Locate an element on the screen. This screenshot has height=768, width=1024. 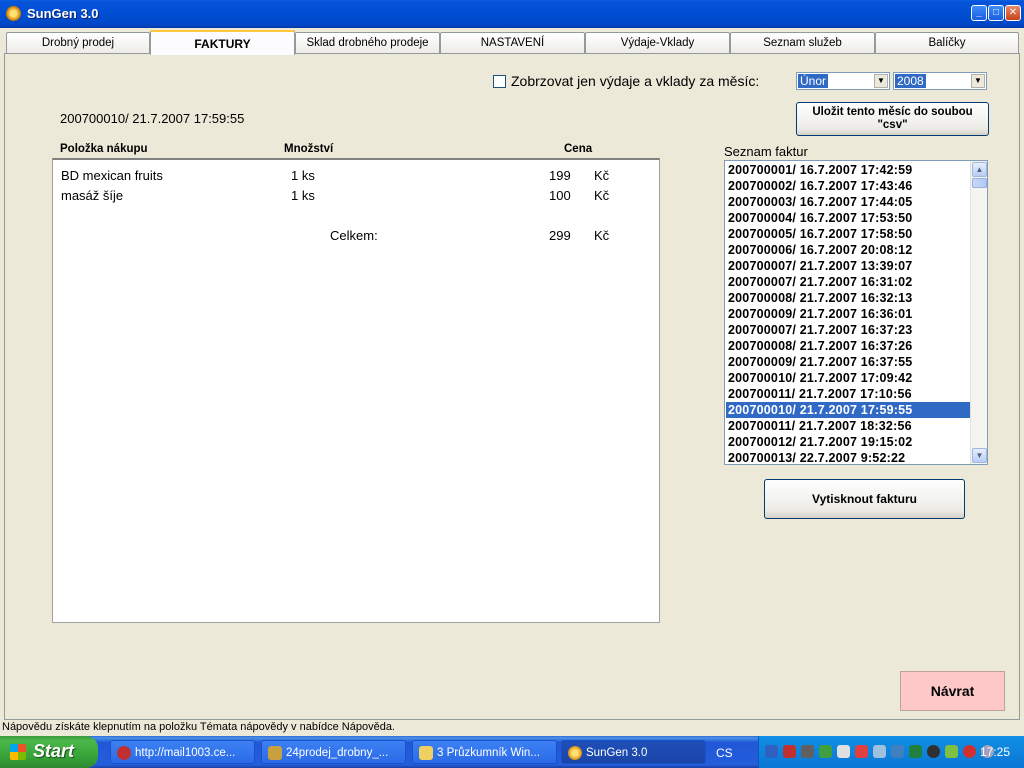
scroll-thumb is located at coordinates (979, 183).